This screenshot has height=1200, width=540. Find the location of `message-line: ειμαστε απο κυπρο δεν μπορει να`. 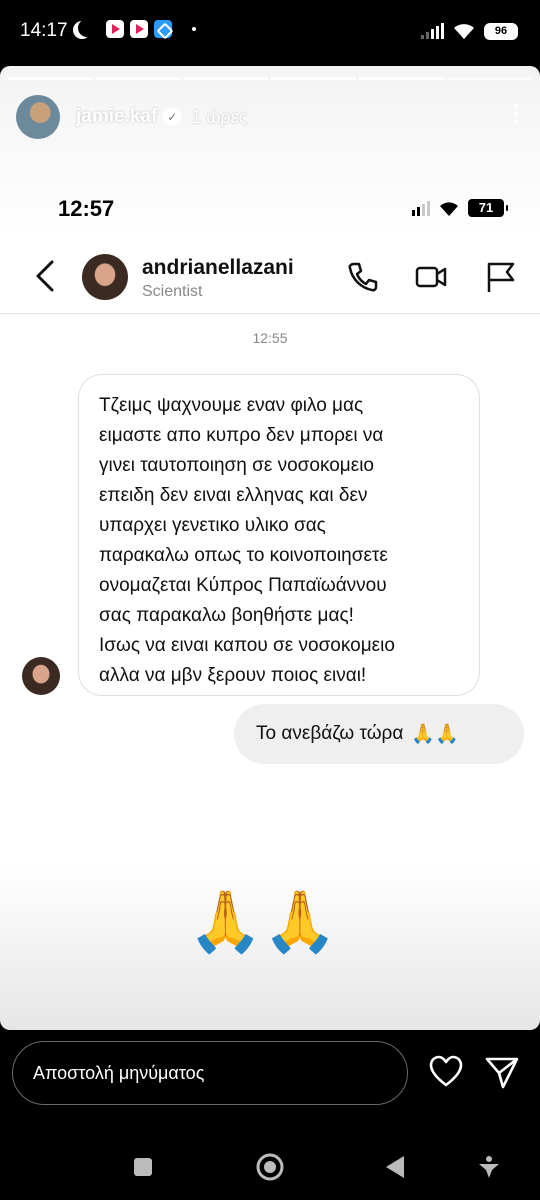

message-line: ειμαστε απο κυπρο δεν μπορει να is located at coordinates (241, 435).